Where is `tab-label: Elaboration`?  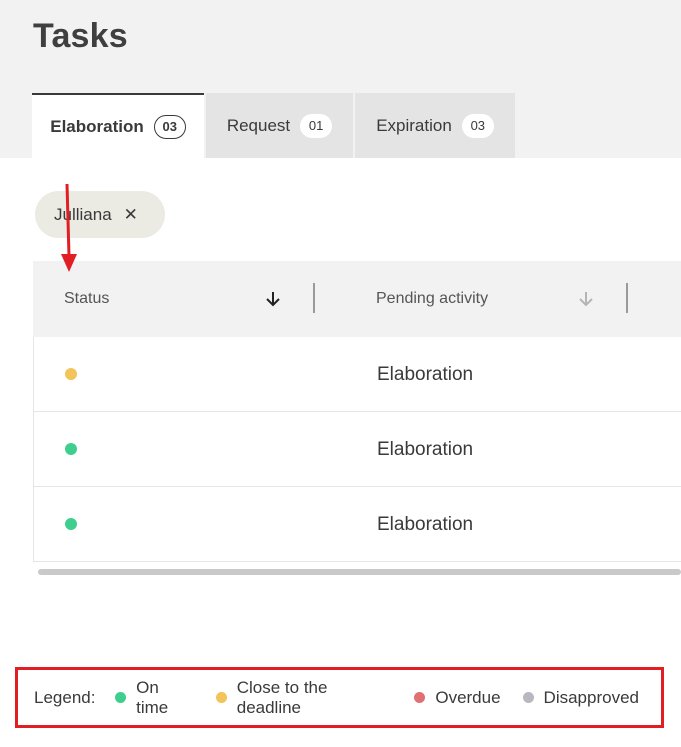
tab-label: Elaboration is located at coordinates (97, 126).